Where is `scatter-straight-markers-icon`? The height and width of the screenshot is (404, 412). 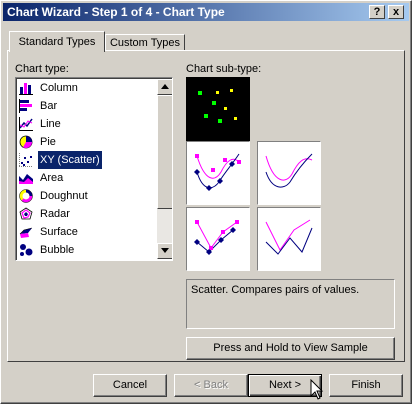
scatter-straight-markers-icon is located at coordinates (216, 237).